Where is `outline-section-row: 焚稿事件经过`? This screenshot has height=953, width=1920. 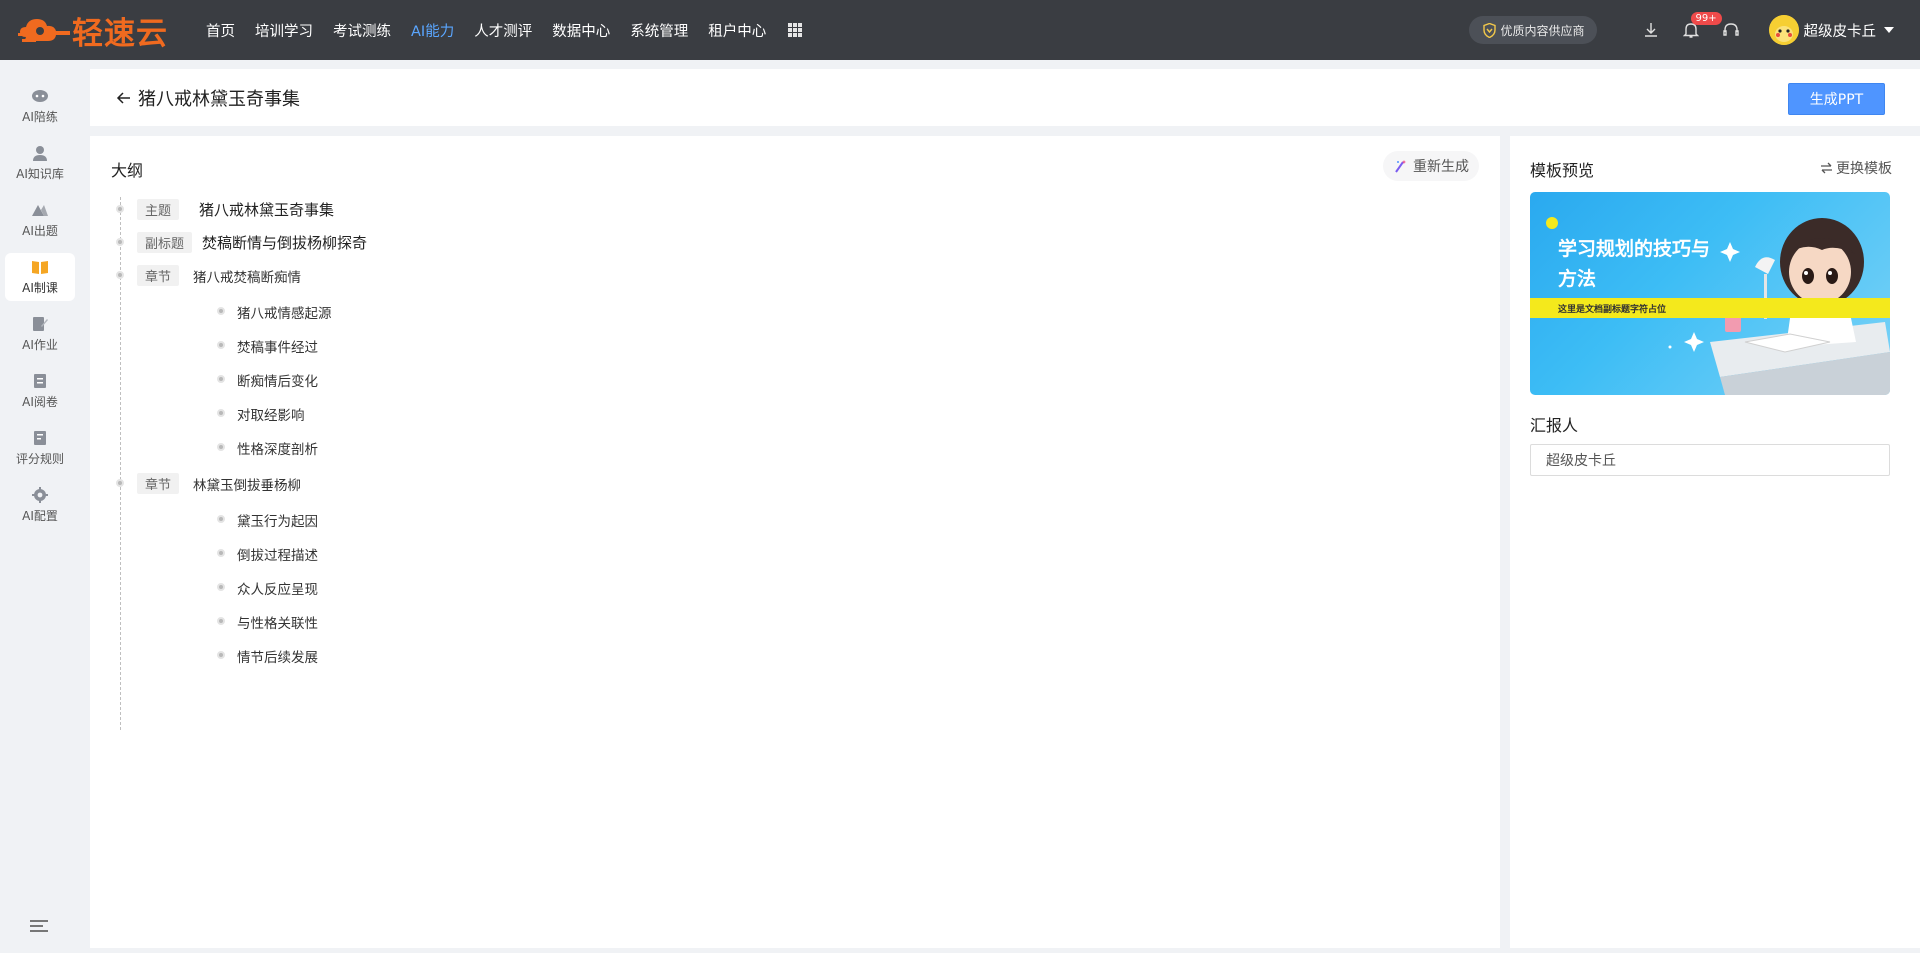 outline-section-row: 焚稿事件经过 is located at coordinates (277, 346).